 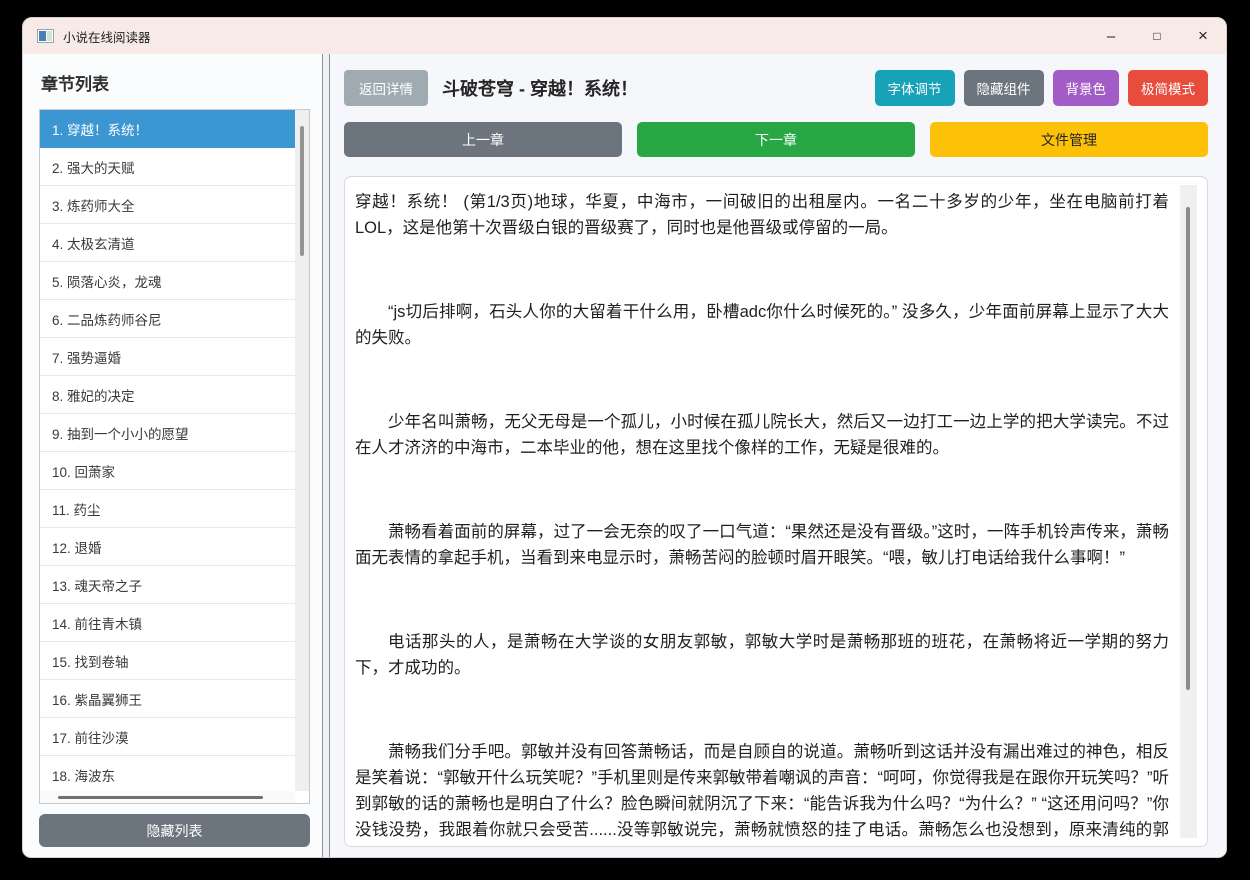 What do you see at coordinates (1003, 88) in the screenshot?
I see `hide-widgets-button: 隐藏组件` at bounding box center [1003, 88].